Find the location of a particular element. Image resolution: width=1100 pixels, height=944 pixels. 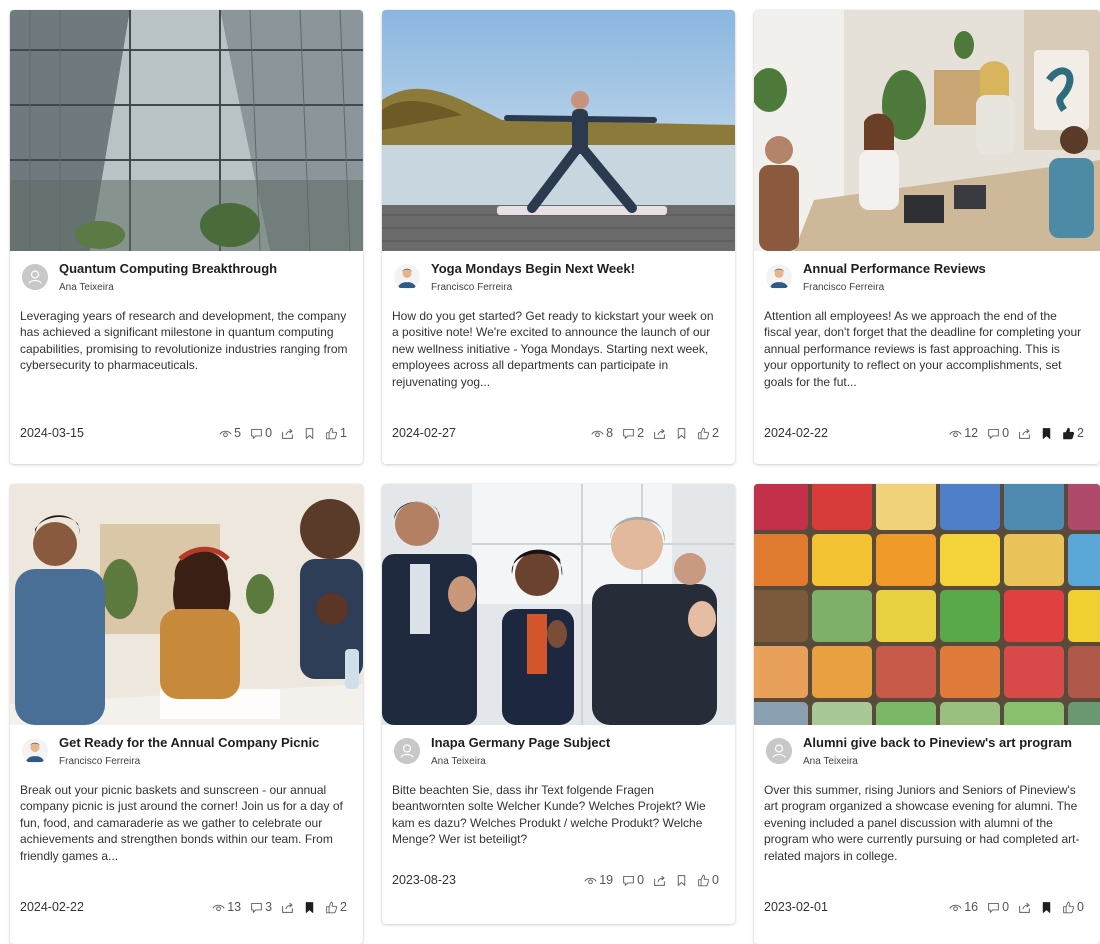

views-count: 12 is located at coordinates (971, 433).